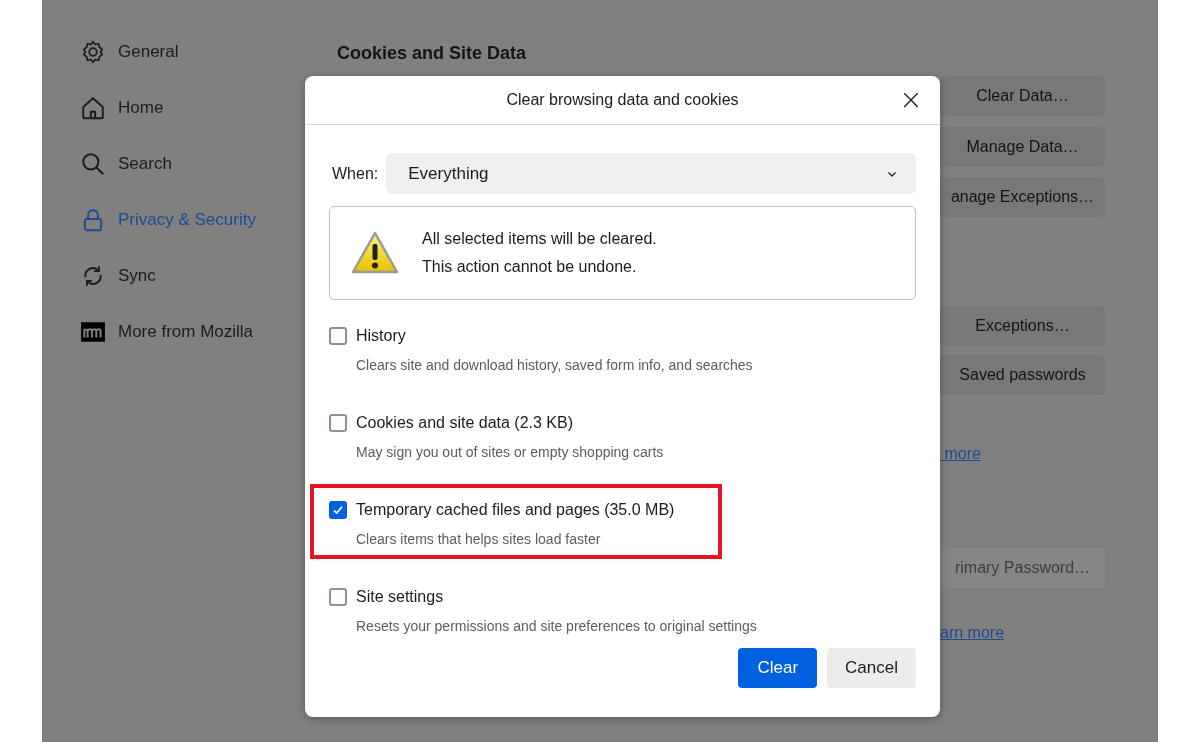  What do you see at coordinates (93, 51) in the screenshot?
I see `gear-icon` at bounding box center [93, 51].